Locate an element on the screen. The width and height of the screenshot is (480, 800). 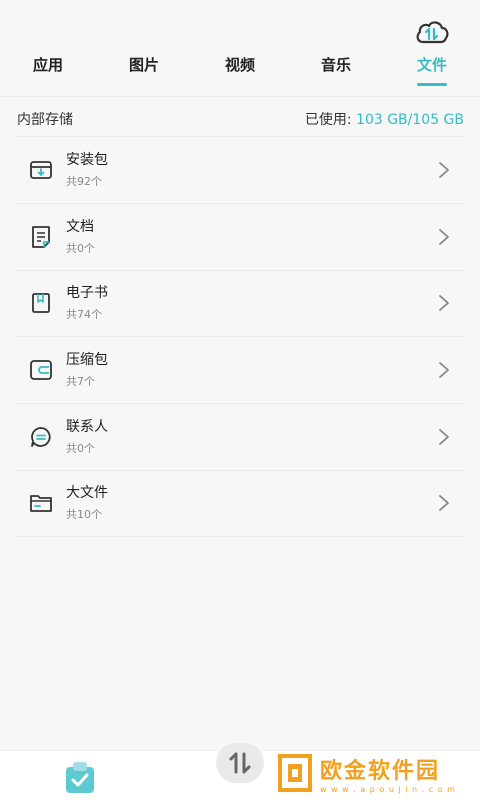
item-title: 大文件 is located at coordinates (87, 493).